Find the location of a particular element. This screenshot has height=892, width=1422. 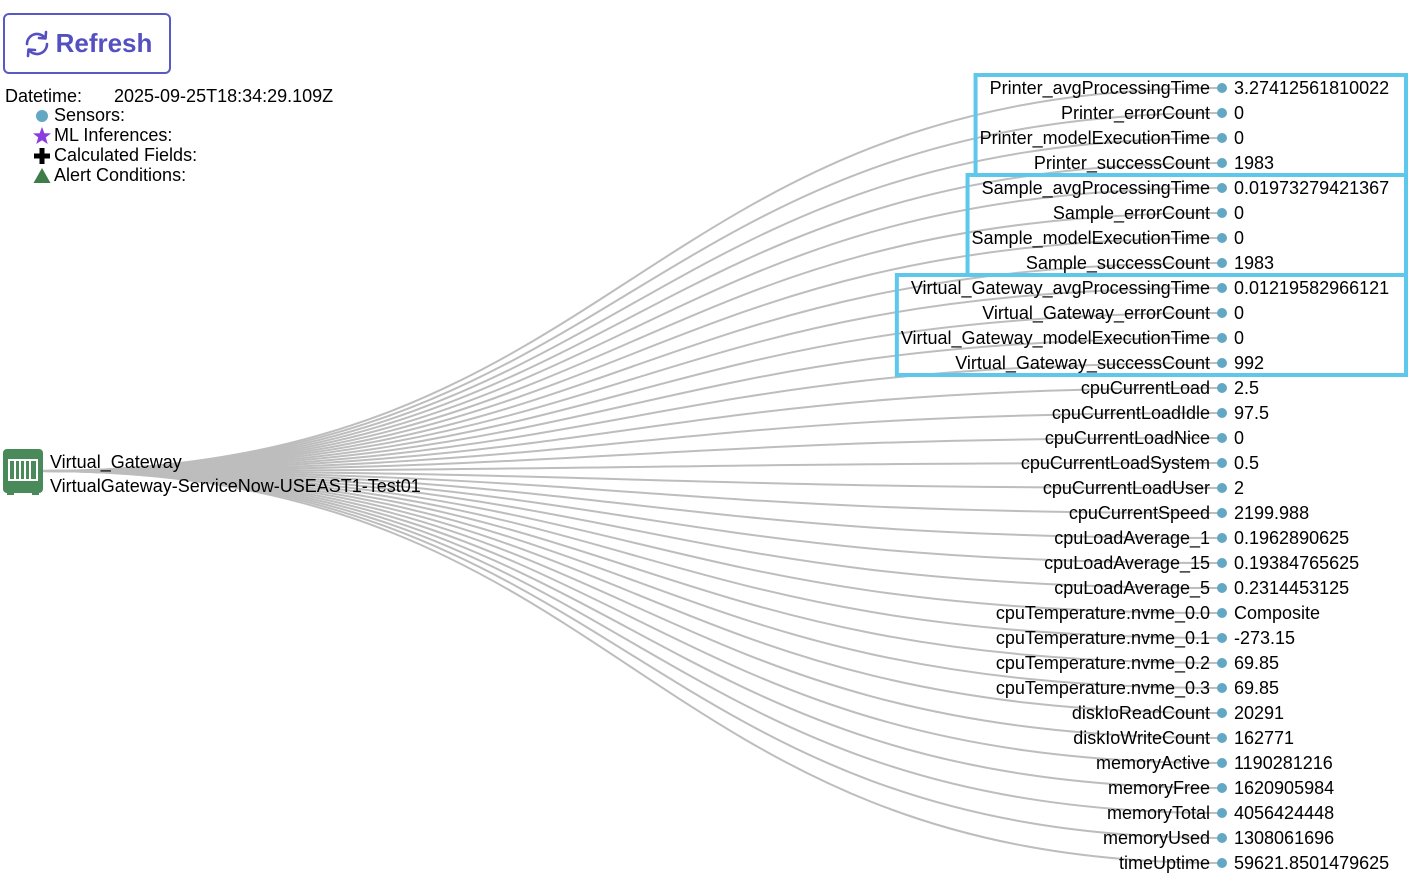

sensor-value: 1620905984 is located at coordinates (1284, 788).